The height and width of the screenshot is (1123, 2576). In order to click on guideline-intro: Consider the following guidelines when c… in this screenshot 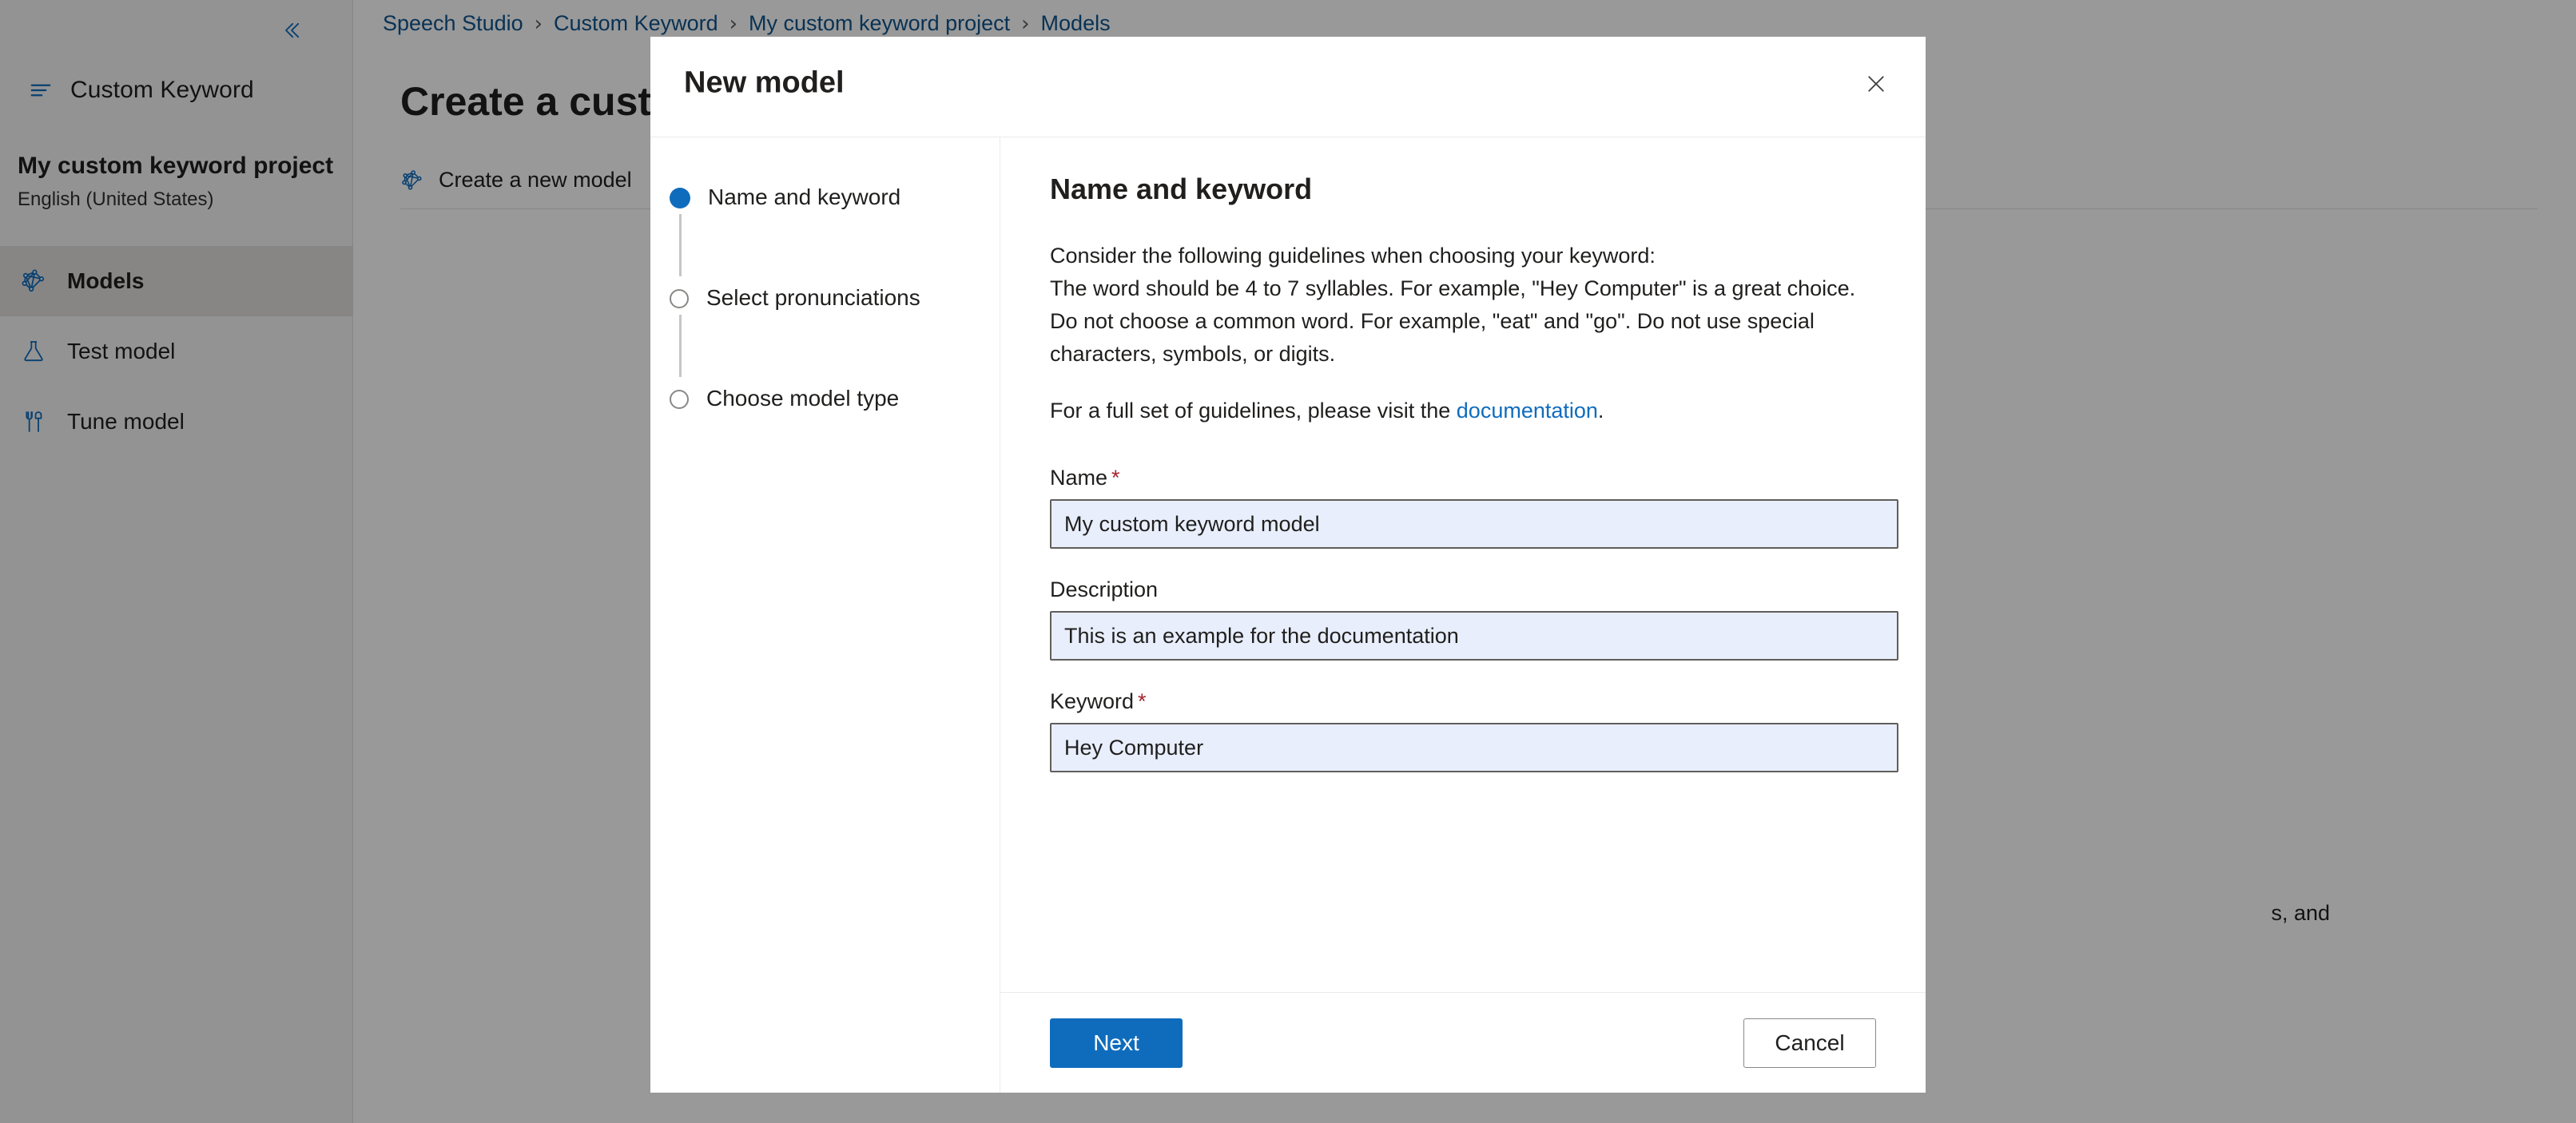, I will do `click(1353, 256)`.